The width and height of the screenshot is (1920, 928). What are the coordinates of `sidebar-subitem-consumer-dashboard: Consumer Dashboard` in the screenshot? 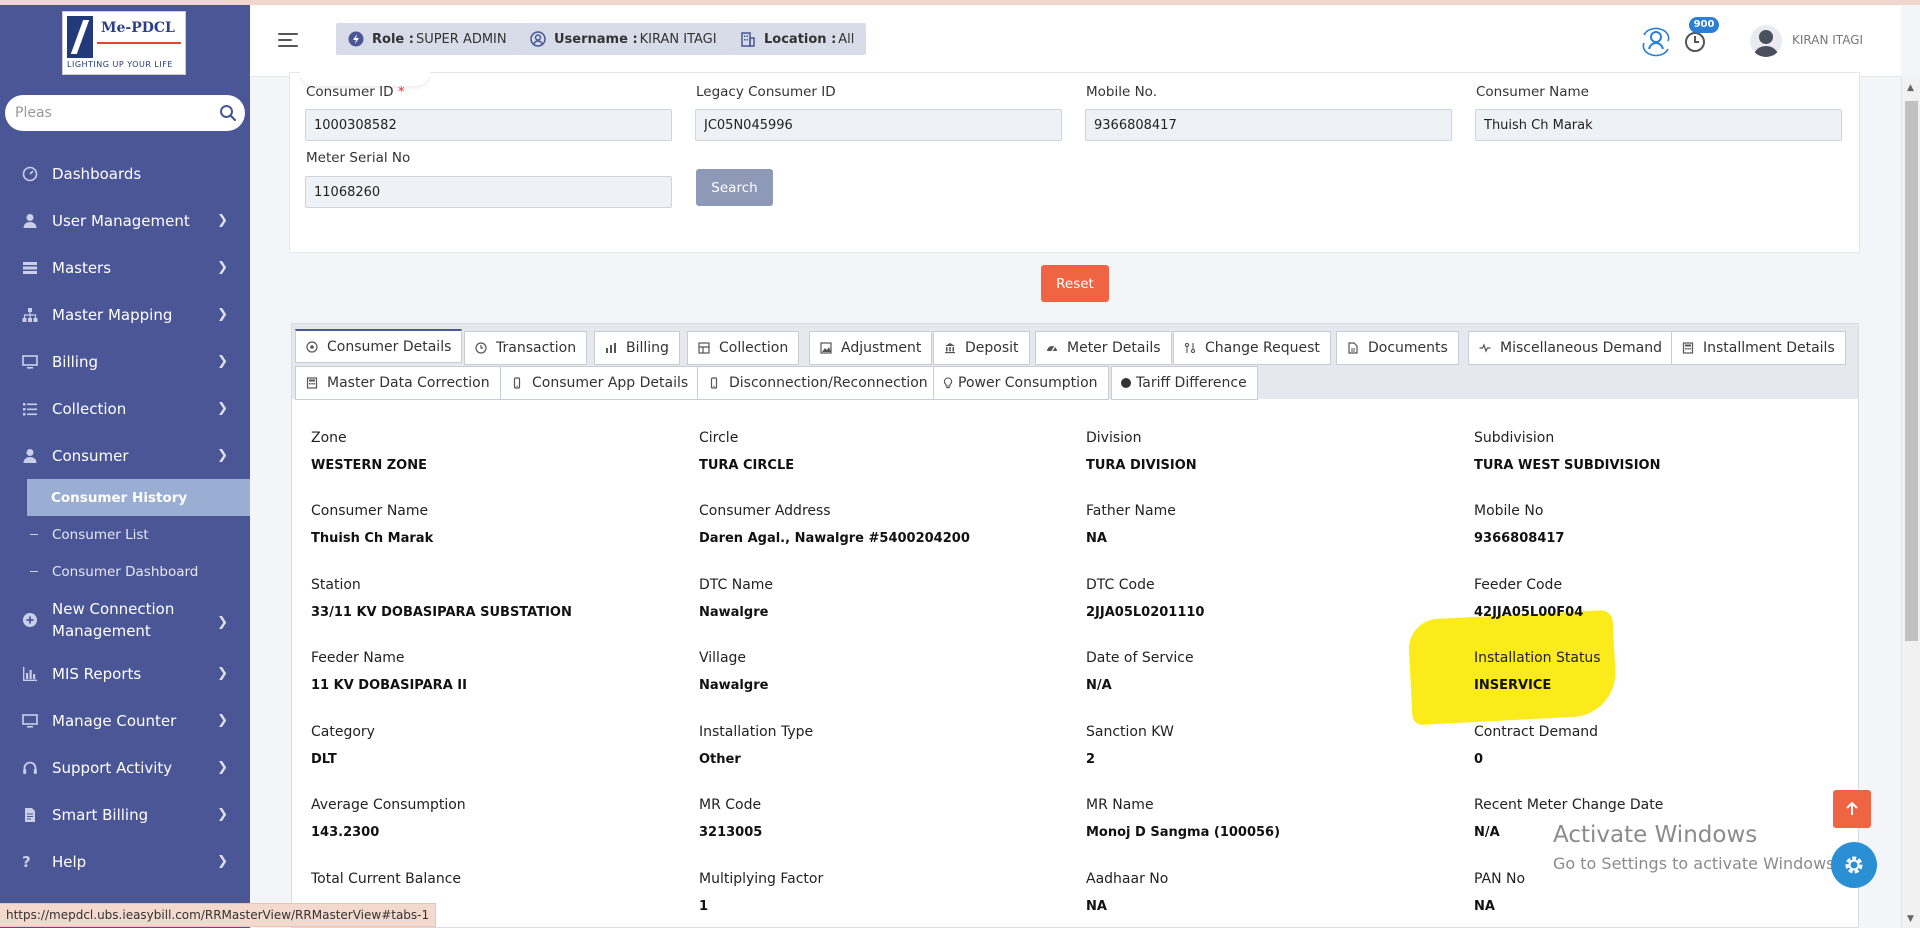 It's located at (125, 571).